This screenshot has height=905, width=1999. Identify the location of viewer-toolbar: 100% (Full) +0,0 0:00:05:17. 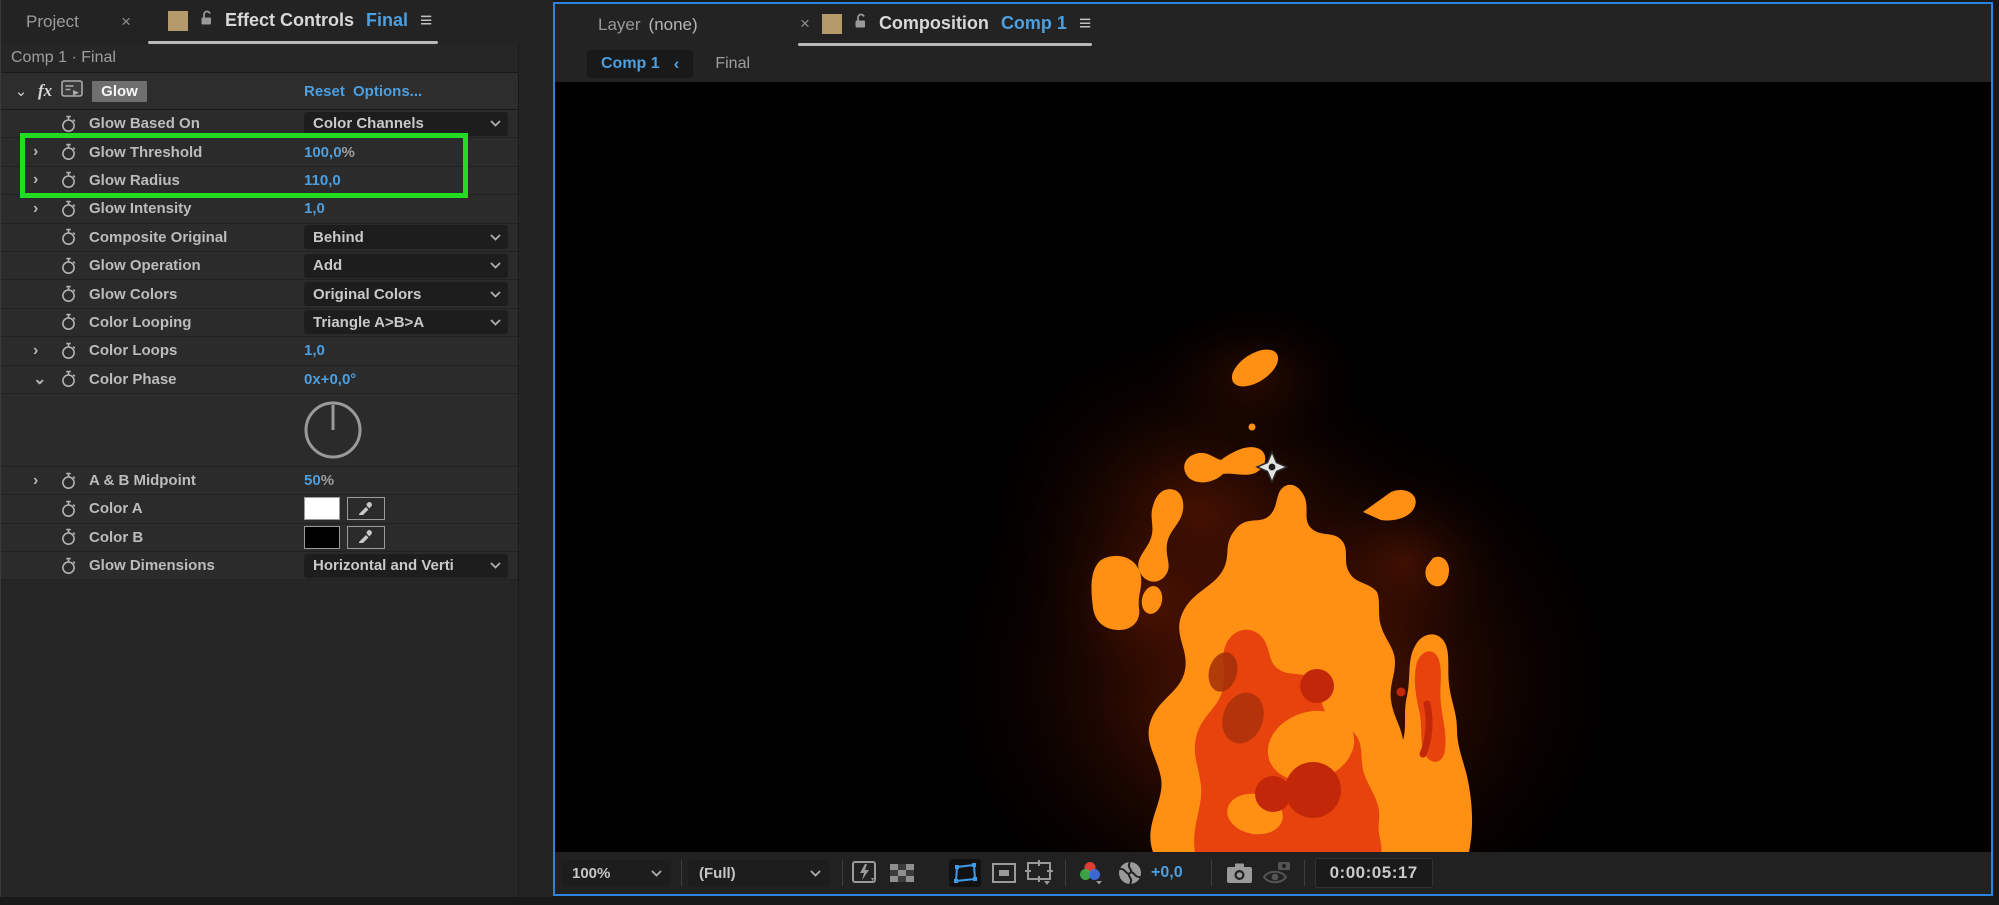
(1273, 873).